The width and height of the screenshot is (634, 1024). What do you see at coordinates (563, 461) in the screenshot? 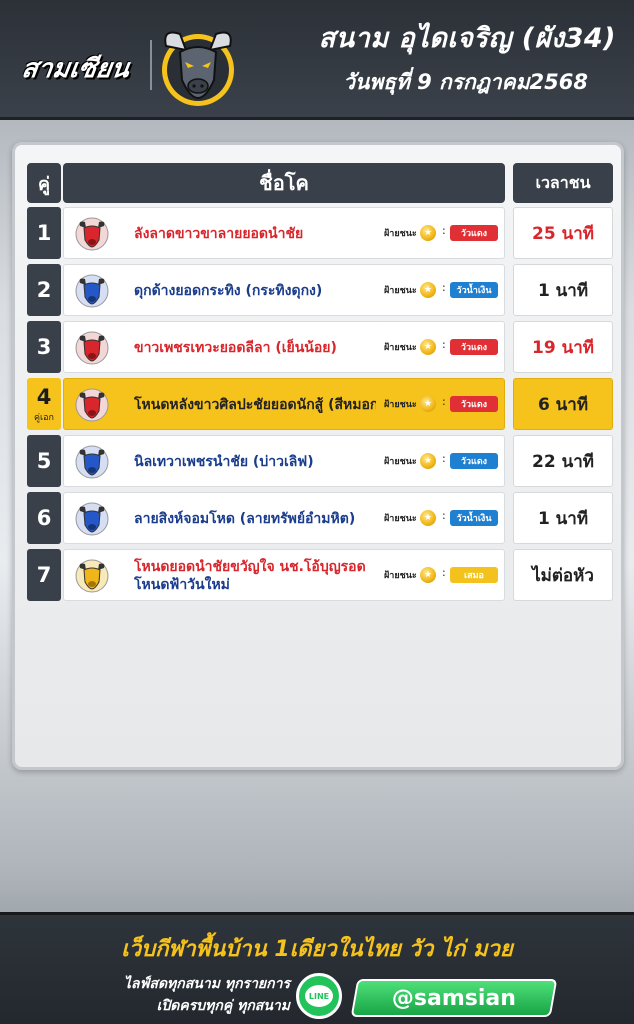
I see `fight-time: 22 นาที` at bounding box center [563, 461].